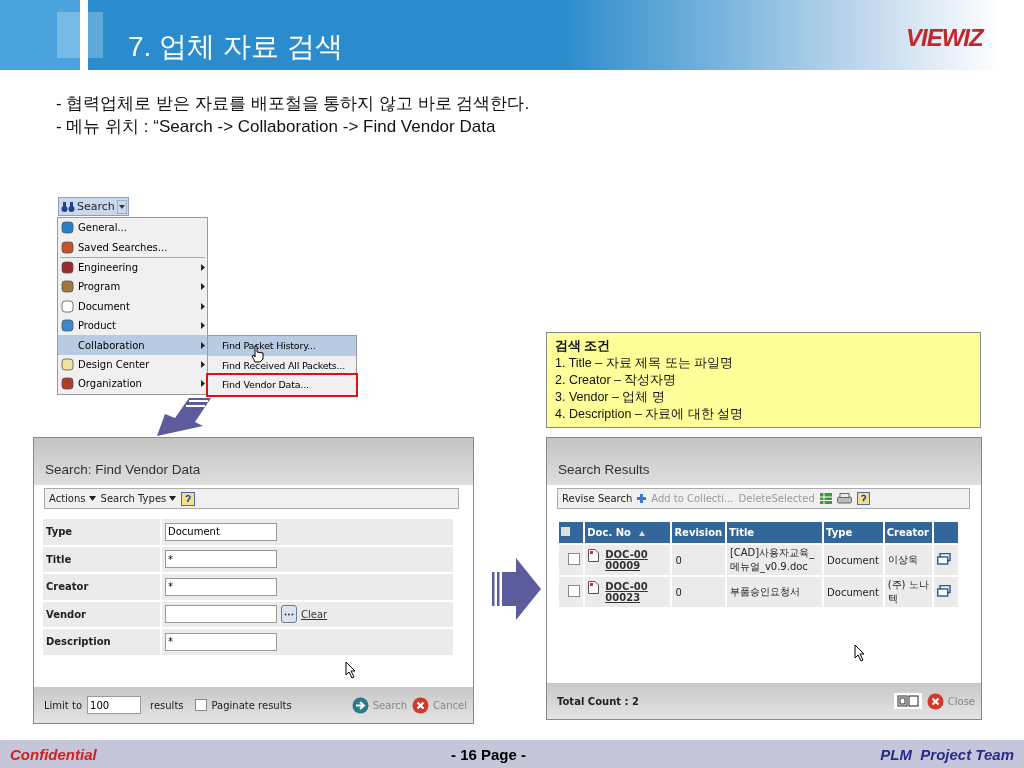 This screenshot has height=768, width=1024. What do you see at coordinates (844, 498) in the screenshot?
I see `printer-icon` at bounding box center [844, 498].